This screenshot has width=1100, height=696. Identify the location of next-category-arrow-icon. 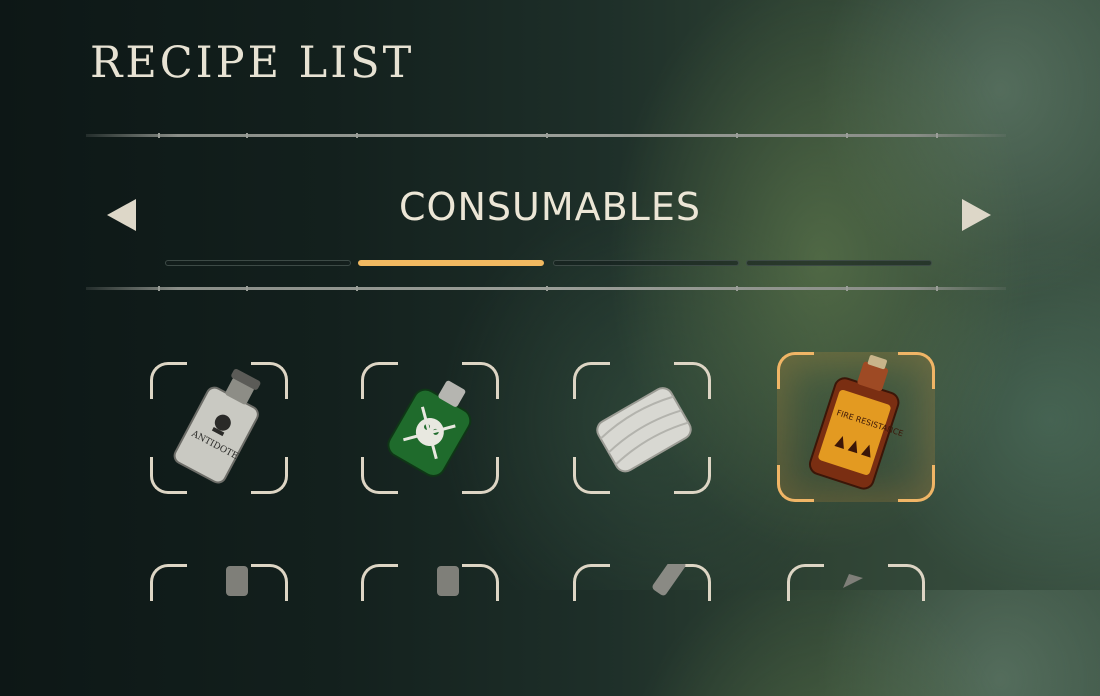
(976, 215).